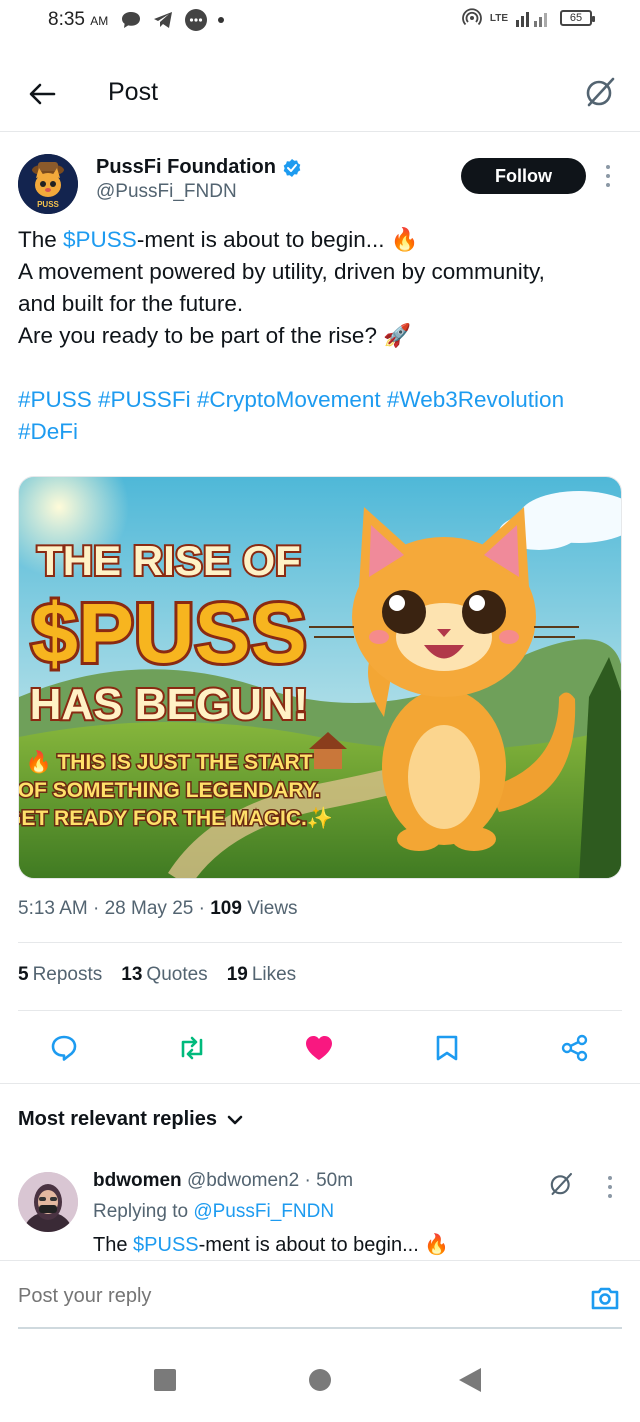  I want to click on camera-button, so click(605, 1298).